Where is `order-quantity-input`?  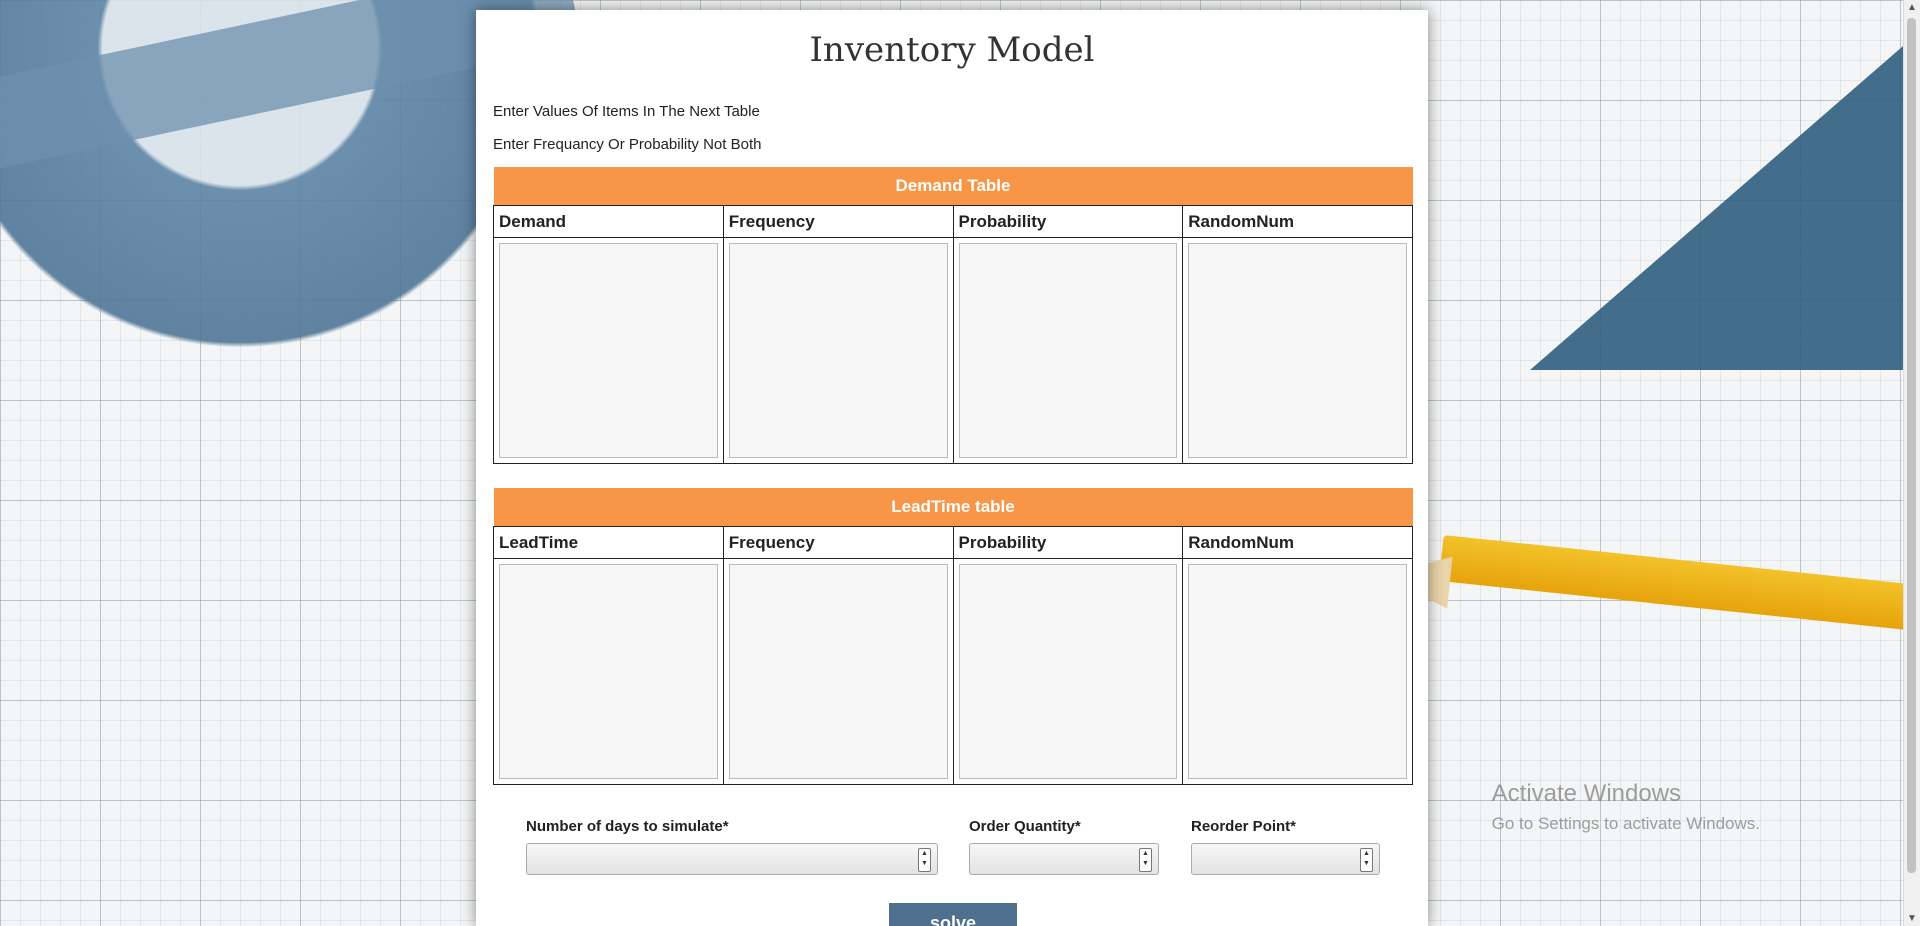 order-quantity-input is located at coordinates (1064, 859).